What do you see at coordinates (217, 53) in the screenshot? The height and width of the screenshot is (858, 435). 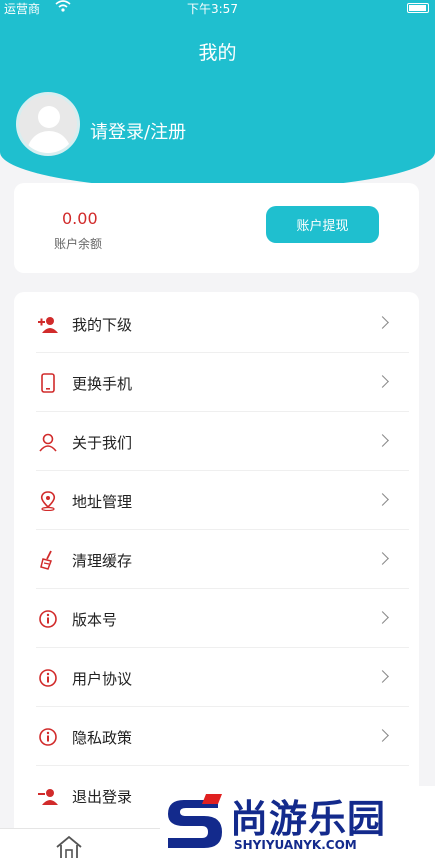 I see `page-title: 我的` at bounding box center [217, 53].